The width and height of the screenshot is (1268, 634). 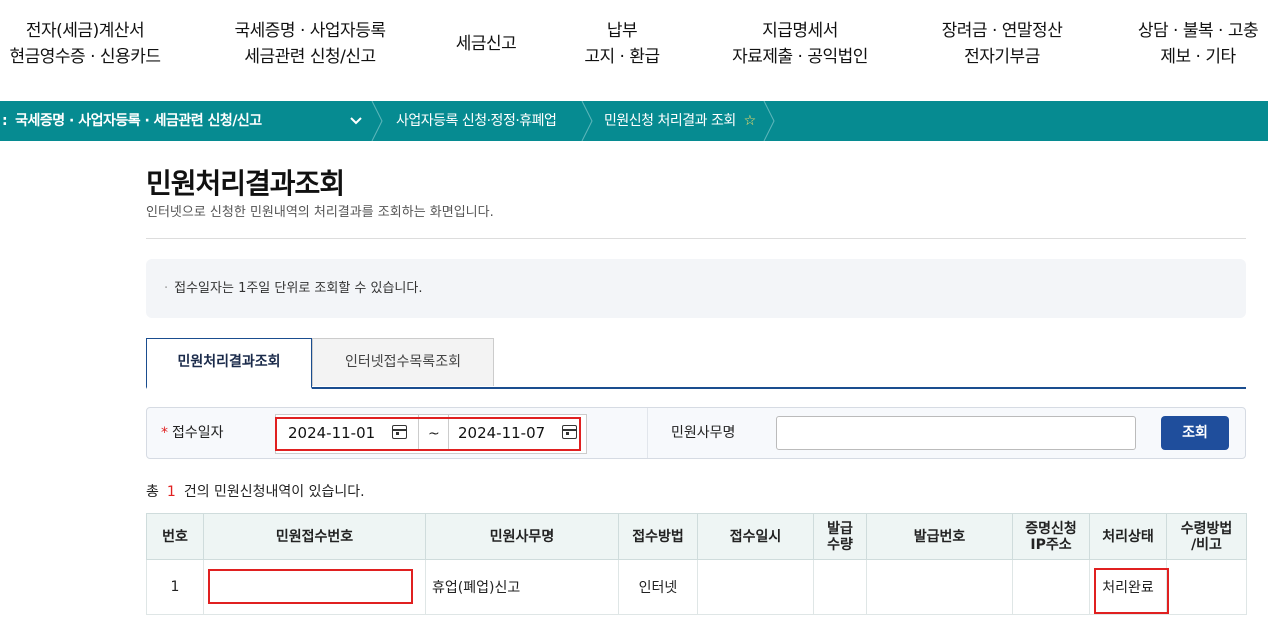 What do you see at coordinates (755, 536) in the screenshot?
I see `column-header: 접수일시` at bounding box center [755, 536].